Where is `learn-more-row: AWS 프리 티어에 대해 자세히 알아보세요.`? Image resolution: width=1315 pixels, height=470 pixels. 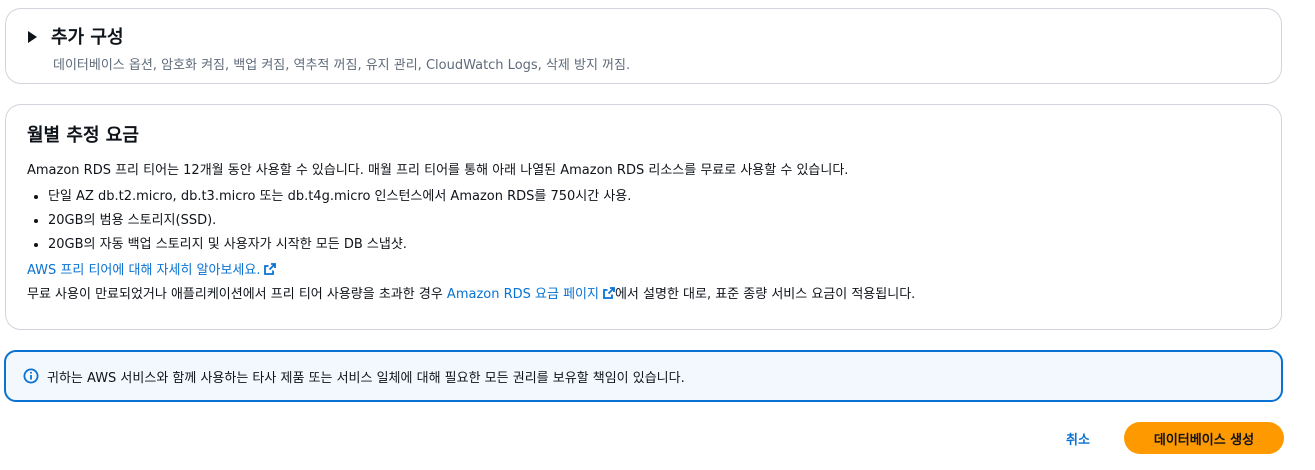 learn-more-row: AWS 프리 티어에 대해 자세히 알아보세요. is located at coordinates (644, 271).